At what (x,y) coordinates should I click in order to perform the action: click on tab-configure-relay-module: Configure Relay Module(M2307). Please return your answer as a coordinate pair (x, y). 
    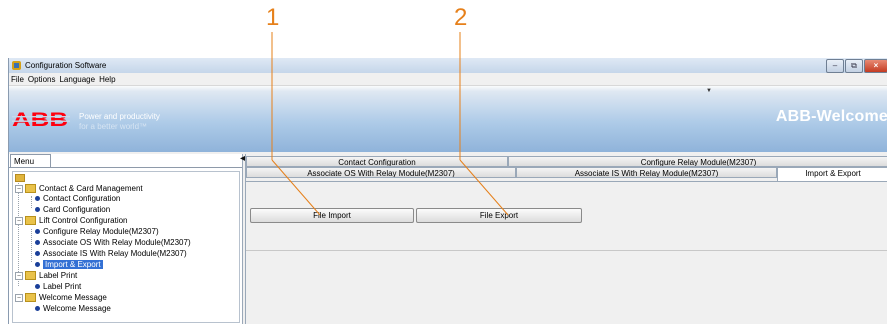
    Looking at the image, I should click on (697, 161).